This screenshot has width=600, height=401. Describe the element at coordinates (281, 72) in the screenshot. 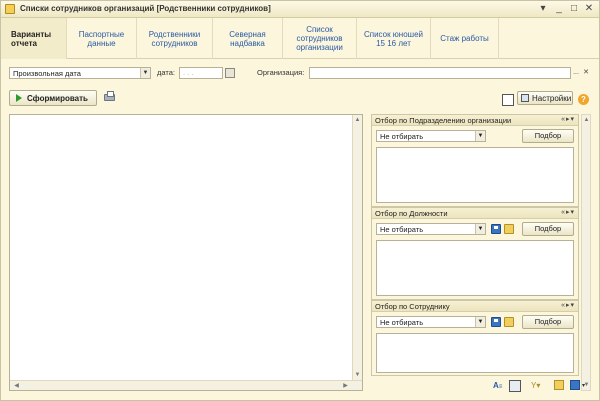

I see `organization-label: Организация:` at that location.